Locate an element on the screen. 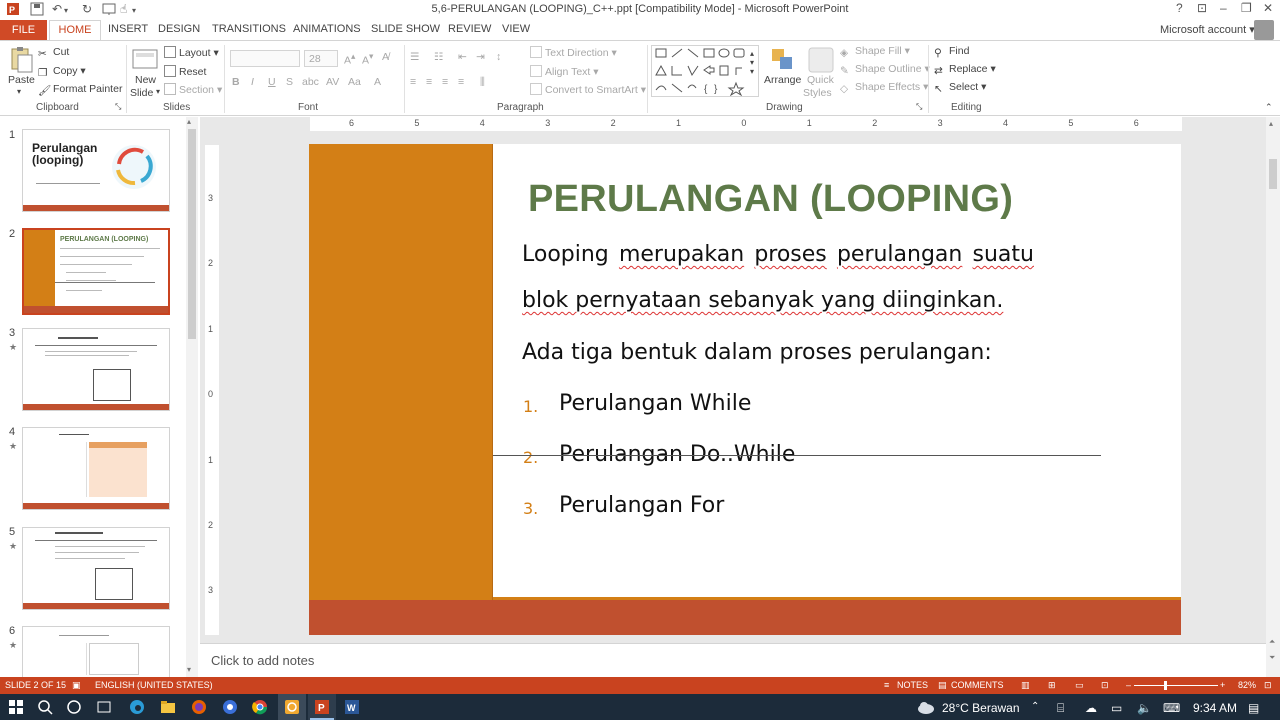  word-icon: W is located at coordinates (352, 707).